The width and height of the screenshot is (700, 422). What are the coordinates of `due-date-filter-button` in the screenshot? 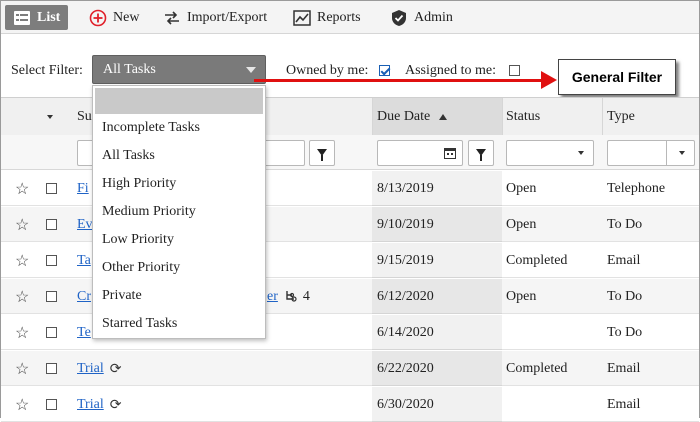 It's located at (481, 153).